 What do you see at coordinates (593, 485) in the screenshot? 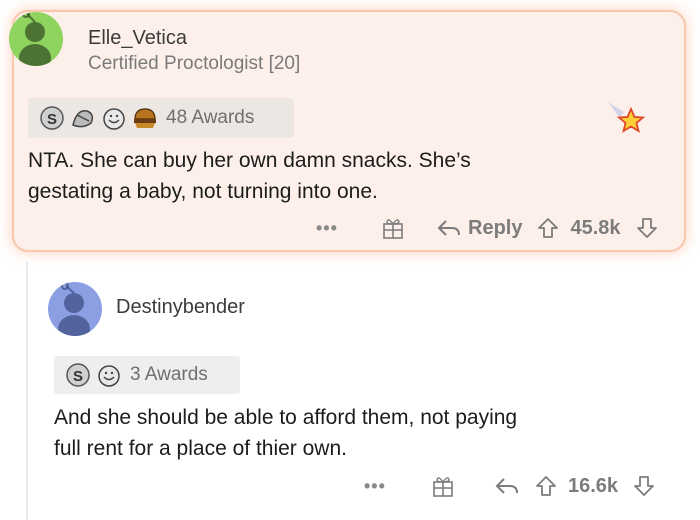
I see `vote-score: 16.6k` at bounding box center [593, 485].